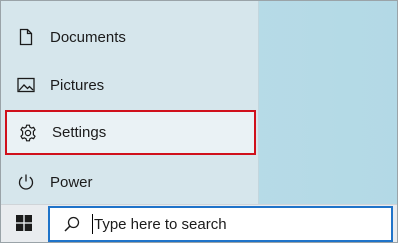  What do you see at coordinates (28, 133) in the screenshot?
I see `gear-icon` at bounding box center [28, 133].